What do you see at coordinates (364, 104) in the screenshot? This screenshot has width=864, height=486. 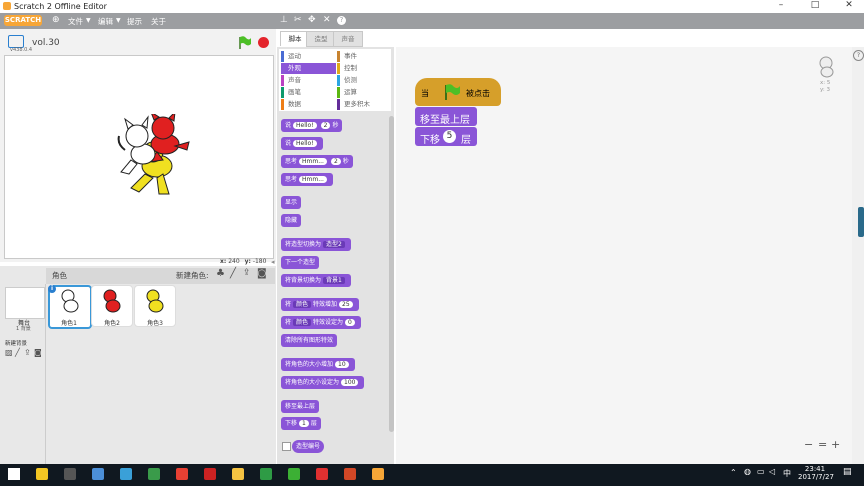 I see `category-item: 更多积木` at bounding box center [364, 104].